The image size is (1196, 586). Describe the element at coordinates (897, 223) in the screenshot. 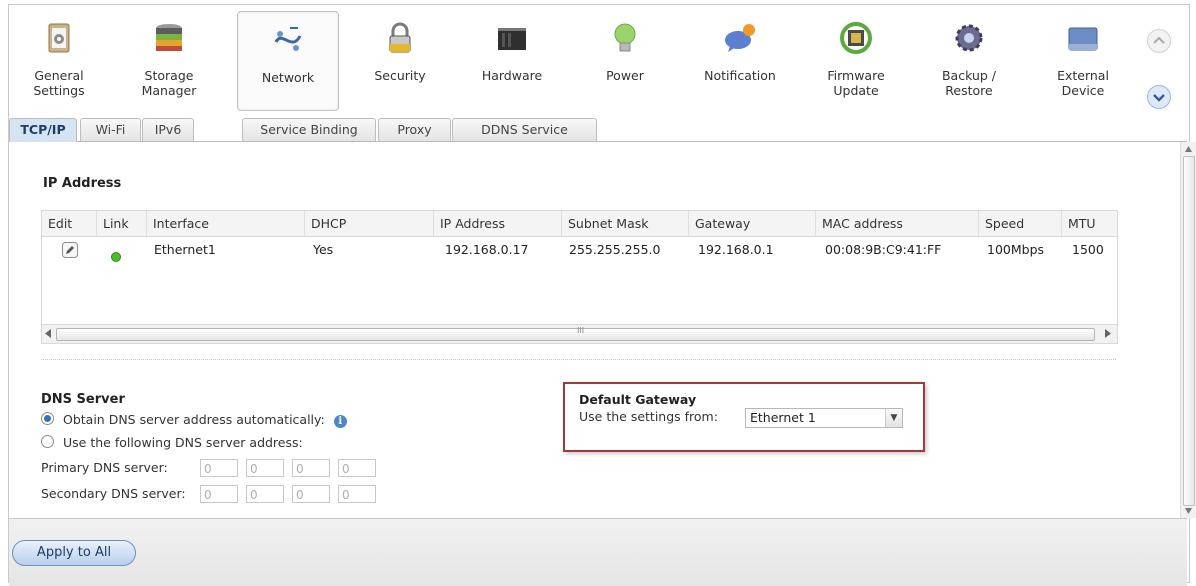

I see `column-header: MAC address` at that location.